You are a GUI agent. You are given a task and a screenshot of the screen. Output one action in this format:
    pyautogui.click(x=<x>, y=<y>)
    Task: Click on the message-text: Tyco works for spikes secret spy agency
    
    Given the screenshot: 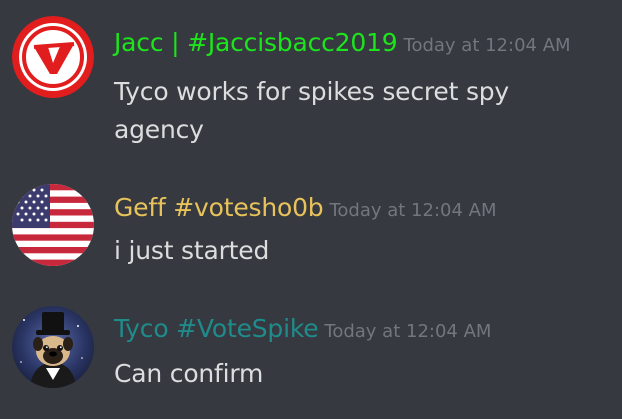 What is the action you would take?
    pyautogui.click(x=312, y=110)
    